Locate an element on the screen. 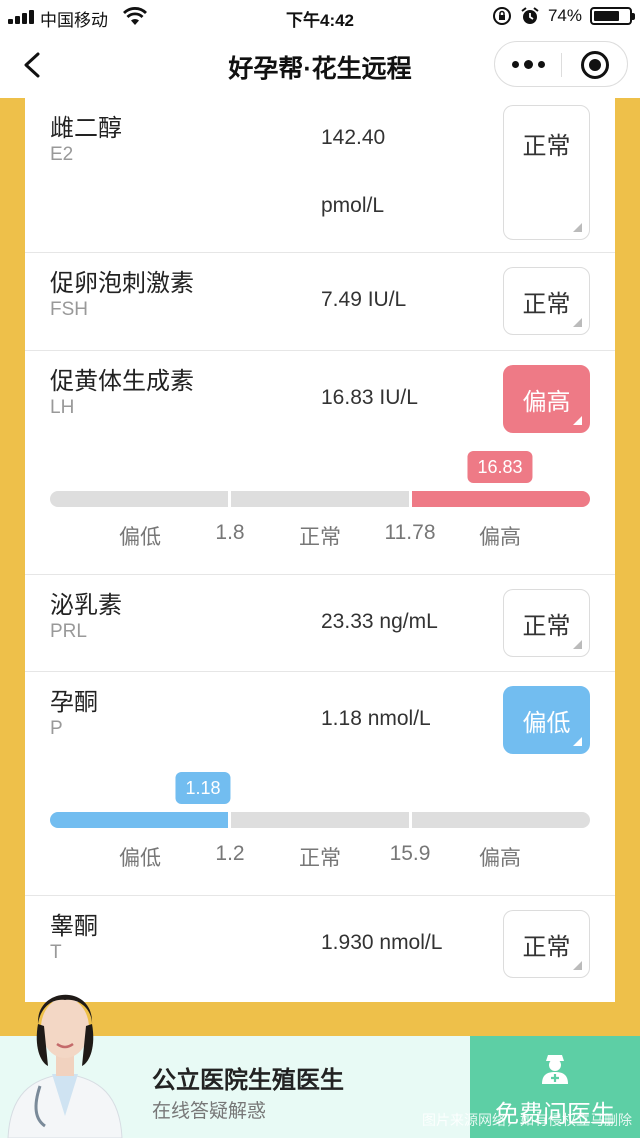  doctor-avatar is located at coordinates (65, 1066).